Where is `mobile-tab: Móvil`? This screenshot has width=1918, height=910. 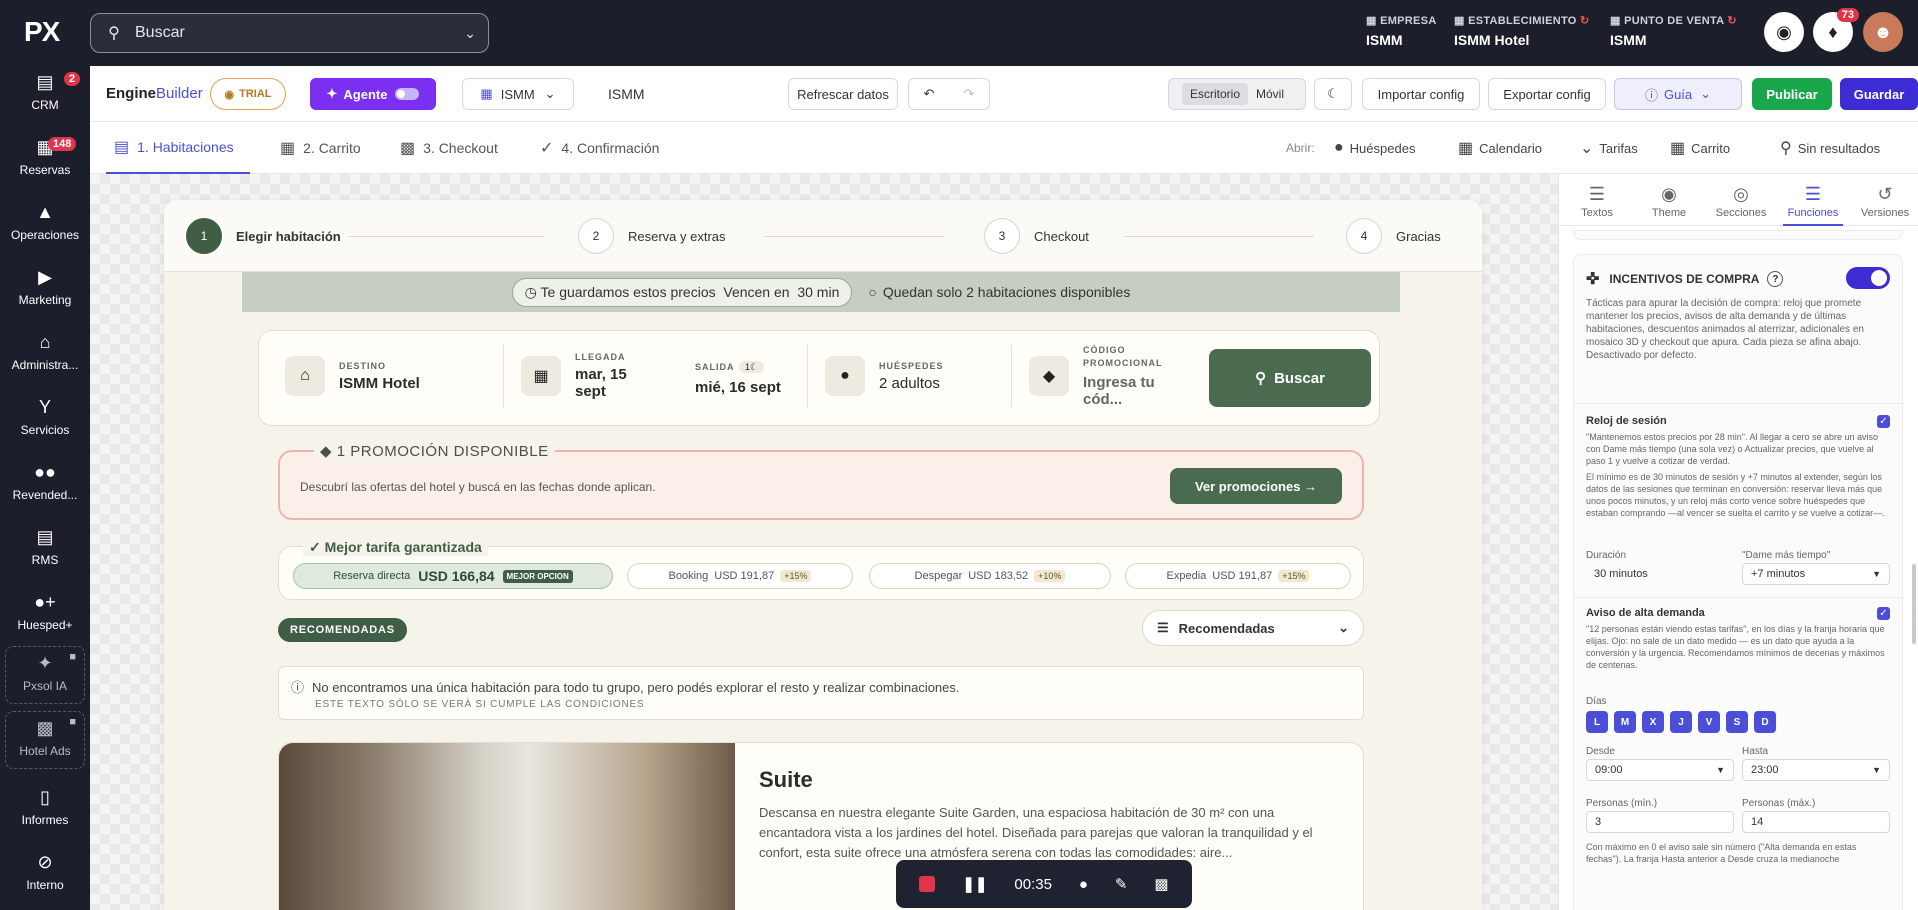 mobile-tab: Móvil is located at coordinates (1270, 94).